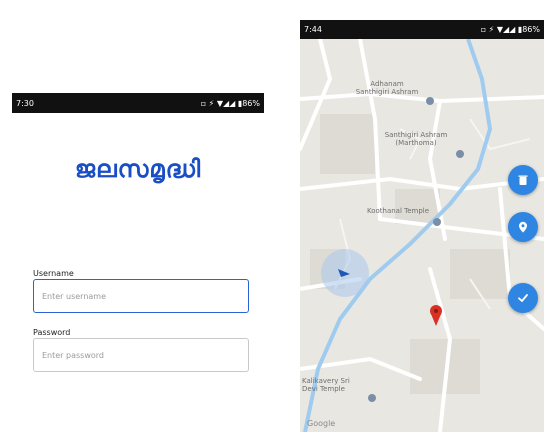 This screenshot has width=548, height=433. I want to click on status-time: 7:30, so click(25, 103).